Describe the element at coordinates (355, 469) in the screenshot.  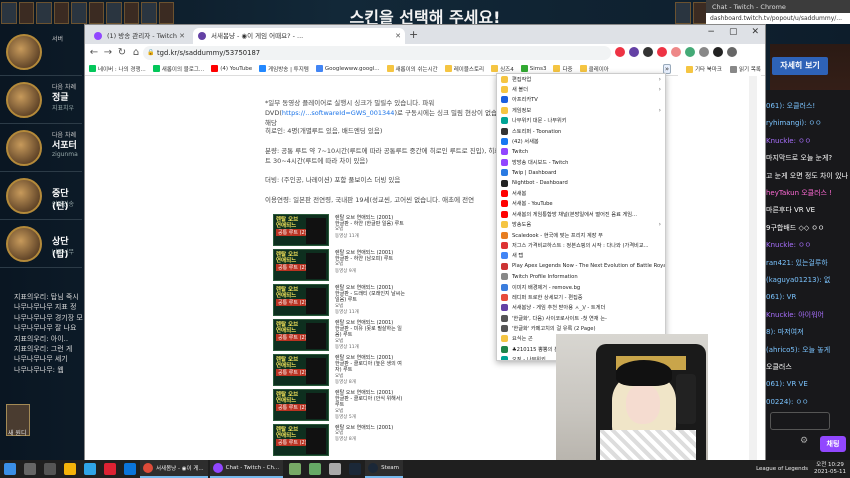
I see `steam-icon` at that location.